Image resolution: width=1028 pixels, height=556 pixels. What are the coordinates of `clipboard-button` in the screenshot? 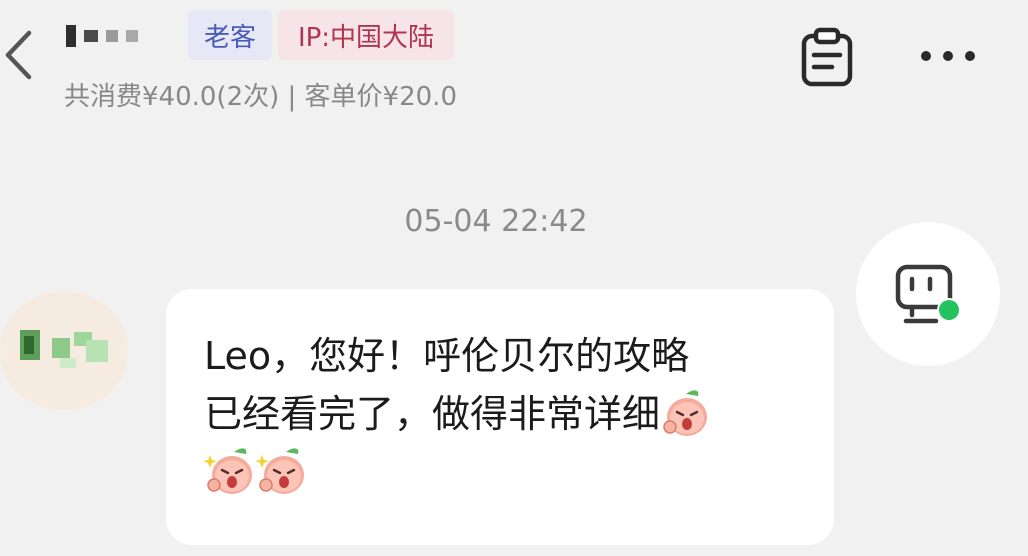 It's located at (827, 57).